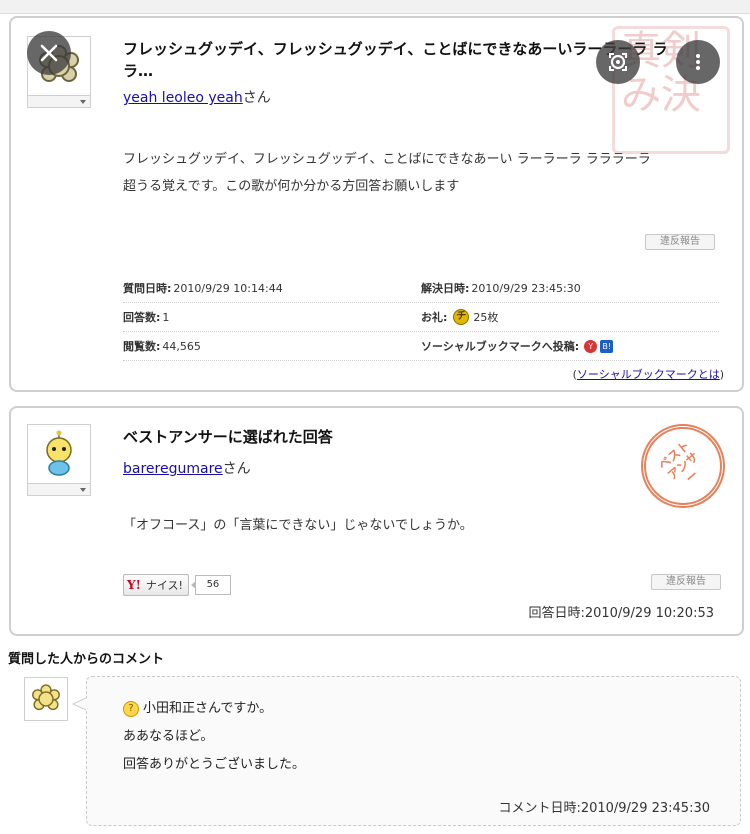 This screenshot has height=834, width=750. Describe the element at coordinates (298, 525) in the screenshot. I see `best-answer-body: 「オフコース」の「言葉にできない」じゃないでしょうか。` at that location.